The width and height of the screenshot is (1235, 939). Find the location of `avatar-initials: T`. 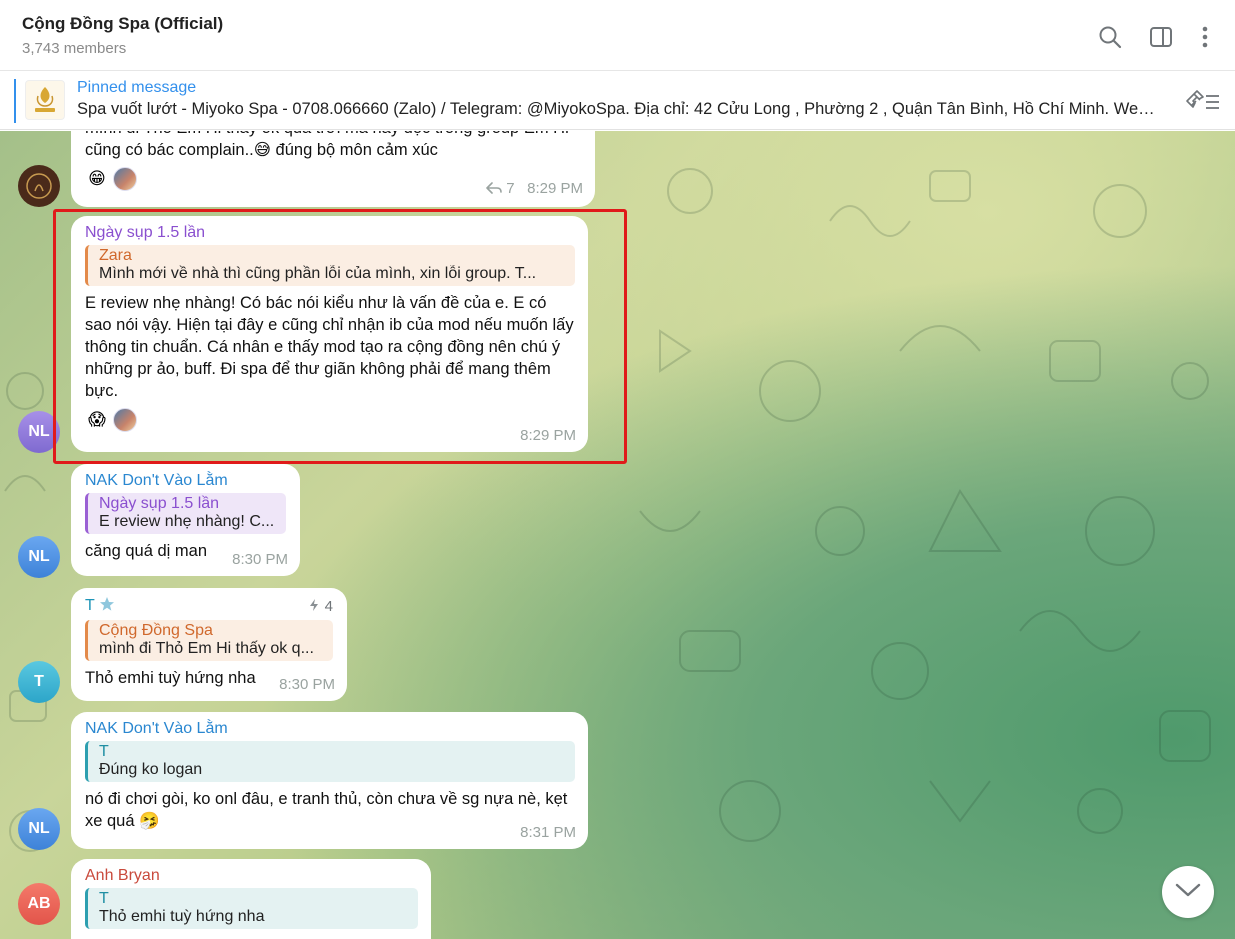

avatar-initials: T is located at coordinates (39, 681).